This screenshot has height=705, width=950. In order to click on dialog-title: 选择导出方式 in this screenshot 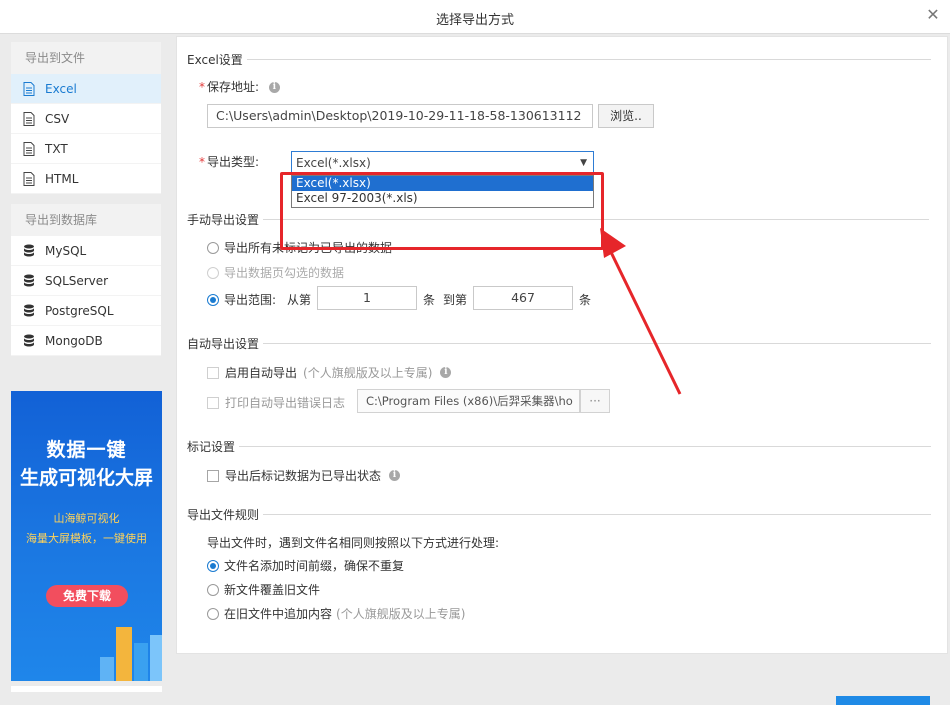, I will do `click(474, 20)`.